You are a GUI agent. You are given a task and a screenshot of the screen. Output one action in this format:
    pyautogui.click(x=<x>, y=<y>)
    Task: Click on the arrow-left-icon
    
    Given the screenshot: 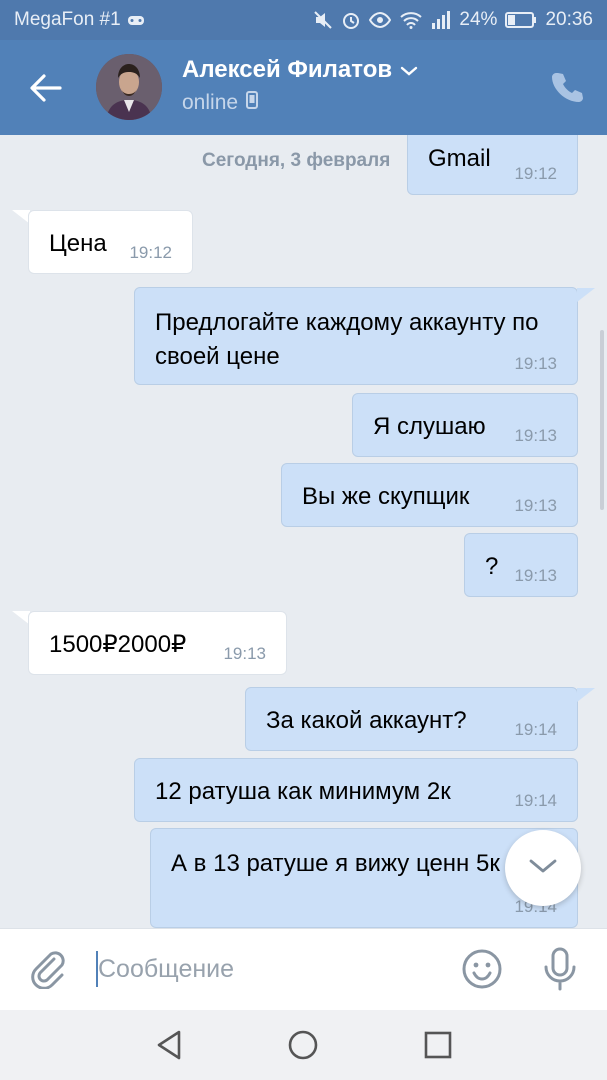 What is the action you would take?
    pyautogui.click(x=46, y=88)
    